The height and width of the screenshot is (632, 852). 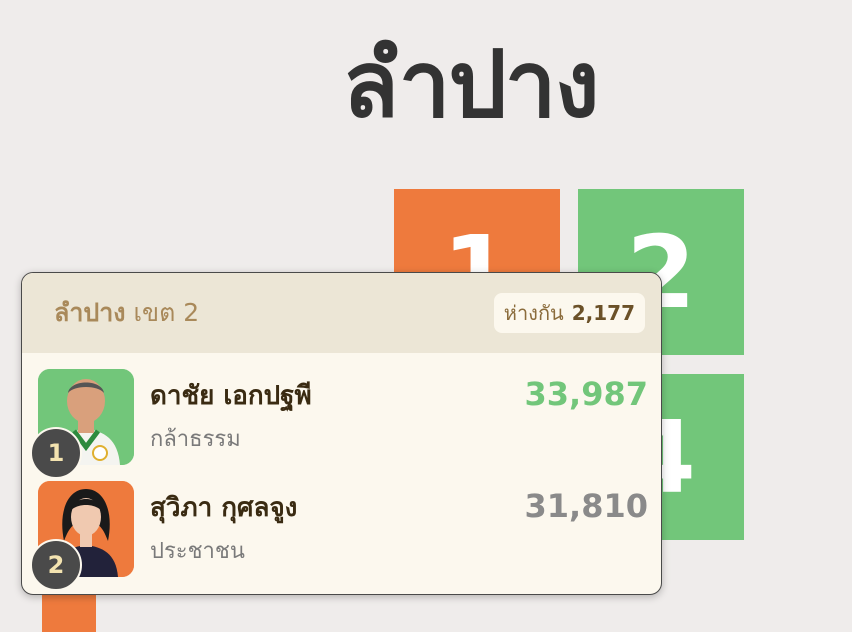 What do you see at coordinates (470, 84) in the screenshot?
I see `province-title: ลำปาง` at bounding box center [470, 84].